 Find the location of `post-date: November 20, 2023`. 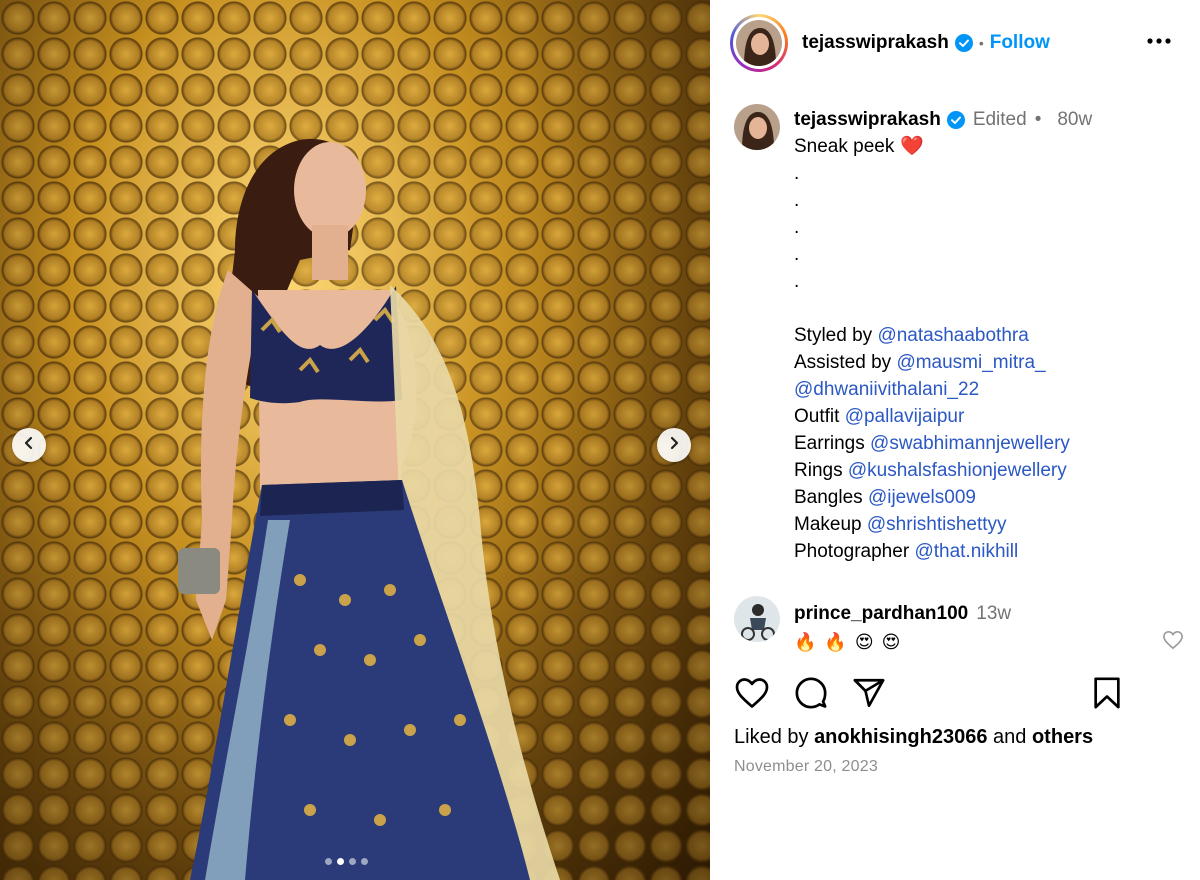

post-date: November 20, 2023 is located at coordinates (806, 767).